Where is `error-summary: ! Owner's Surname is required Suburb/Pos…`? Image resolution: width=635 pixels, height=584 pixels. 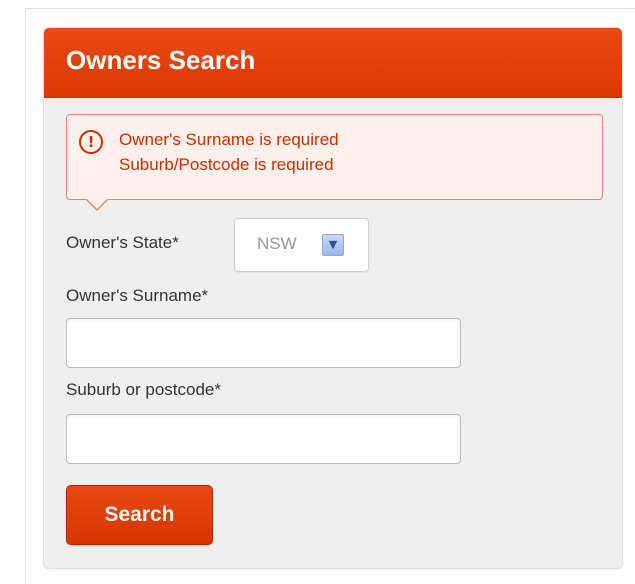 error-summary: ! Owner's Surname is required Suburb/Pos… is located at coordinates (334, 162).